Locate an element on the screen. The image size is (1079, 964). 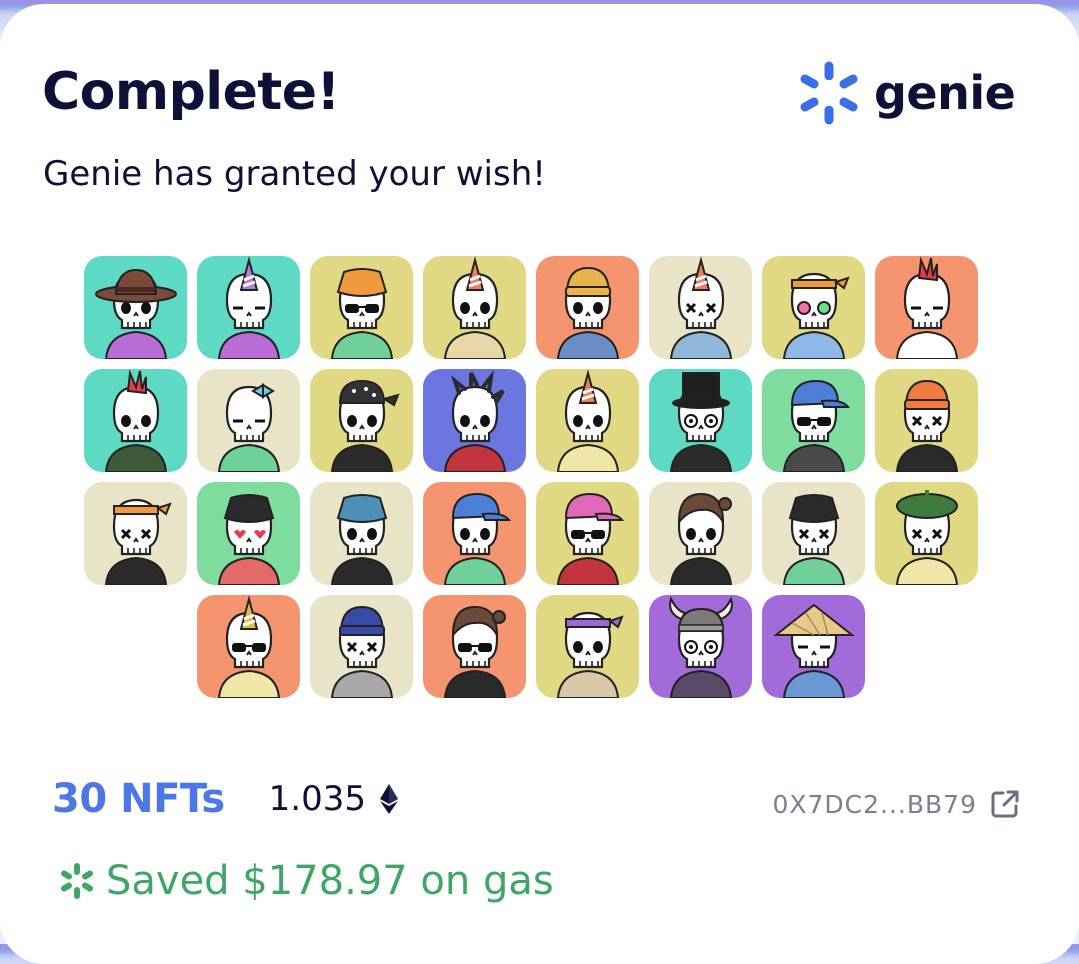
page-title: Complete! is located at coordinates (191, 92).